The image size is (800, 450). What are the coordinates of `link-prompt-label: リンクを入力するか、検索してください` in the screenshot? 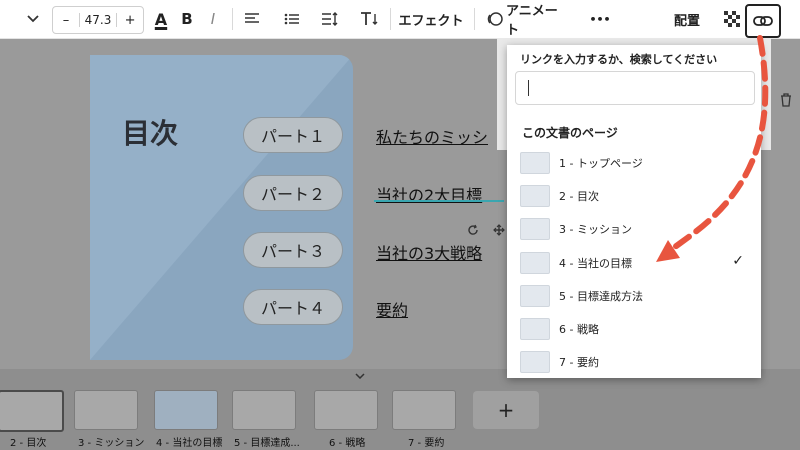 It's located at (619, 59).